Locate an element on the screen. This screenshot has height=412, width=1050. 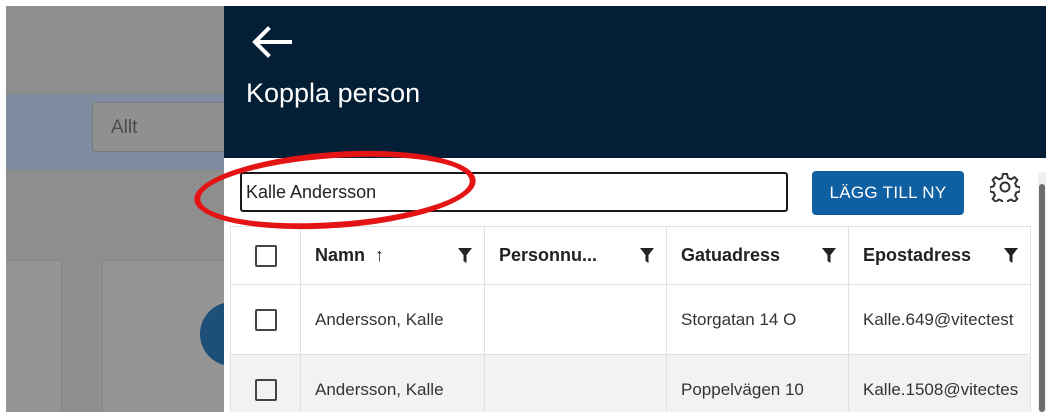
select-all-cell is located at coordinates (265, 255).